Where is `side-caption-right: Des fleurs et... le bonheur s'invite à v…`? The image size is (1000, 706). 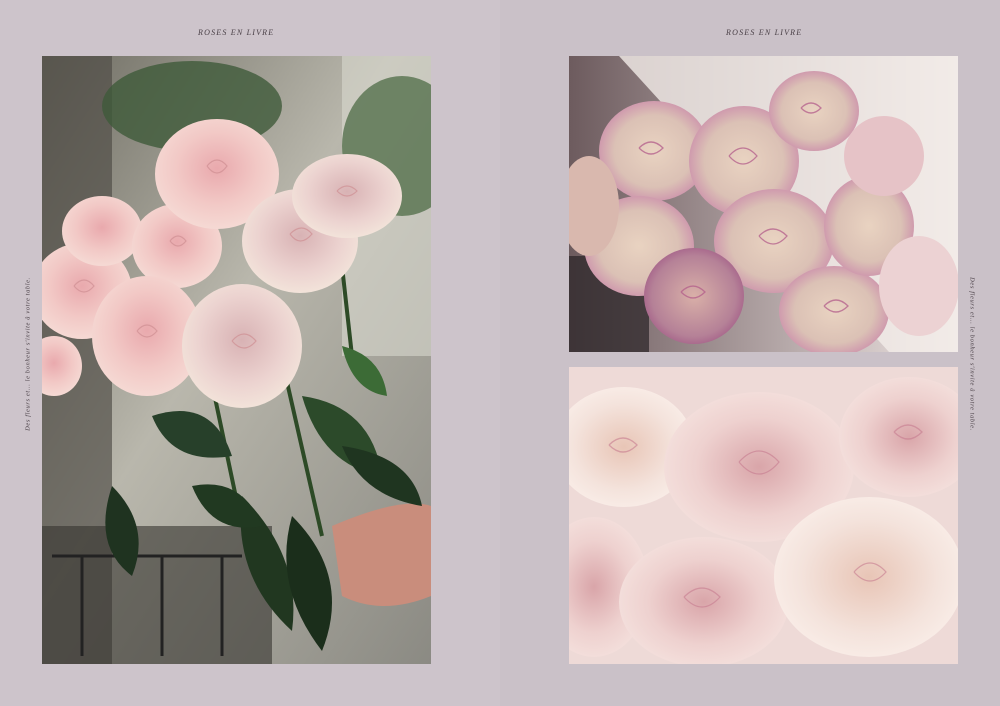
side-caption-right: Des fleurs et... le bonheur s'invite à v… is located at coordinates (972, 354).